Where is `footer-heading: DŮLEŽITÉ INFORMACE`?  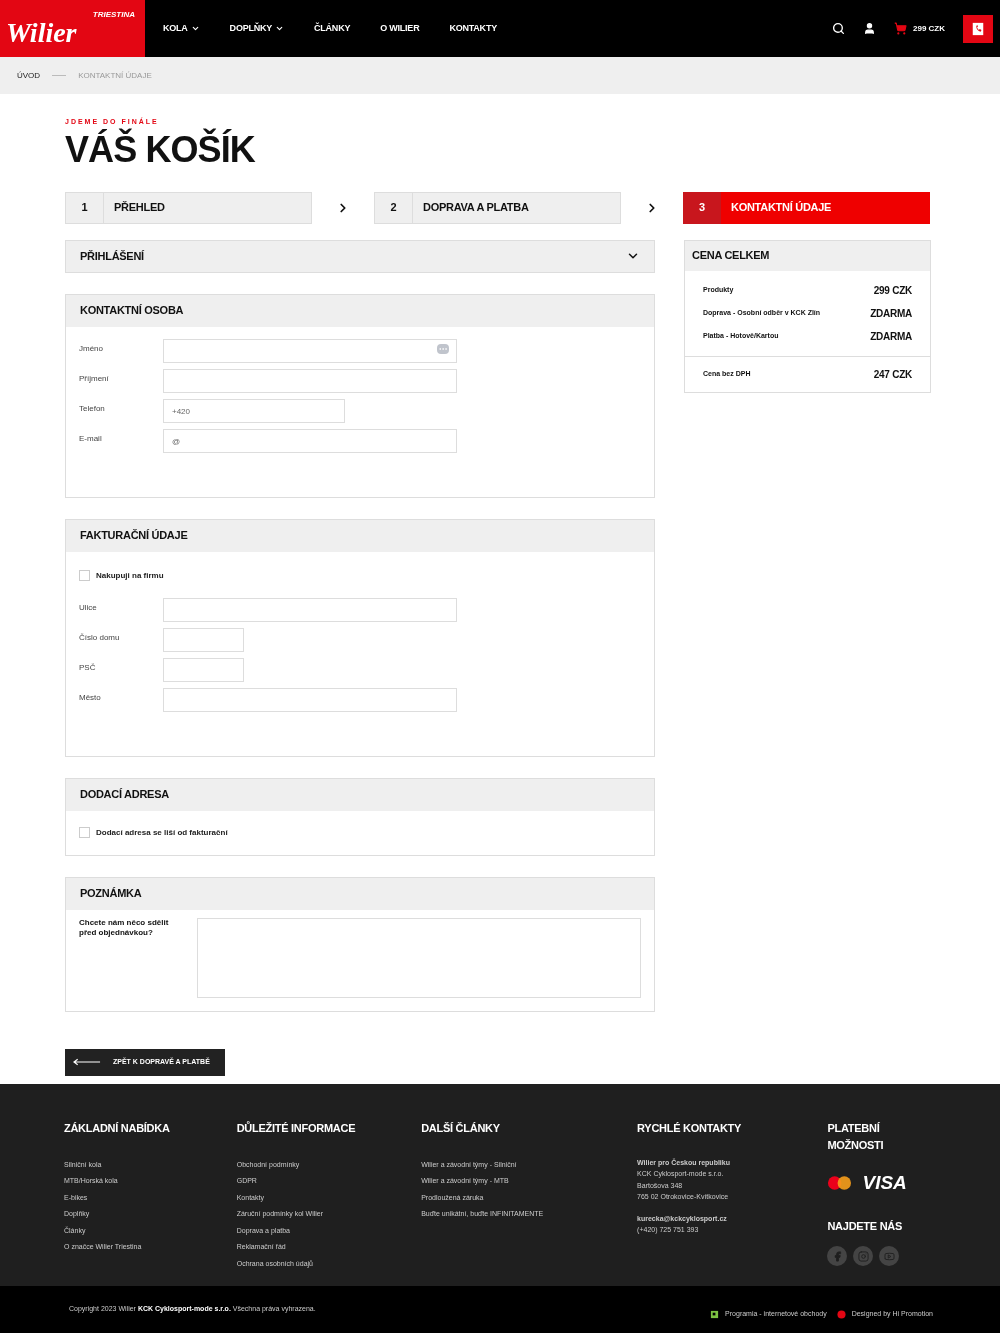
footer-heading: DŮLEŽITÉ INFORMACE is located at coordinates (296, 1128).